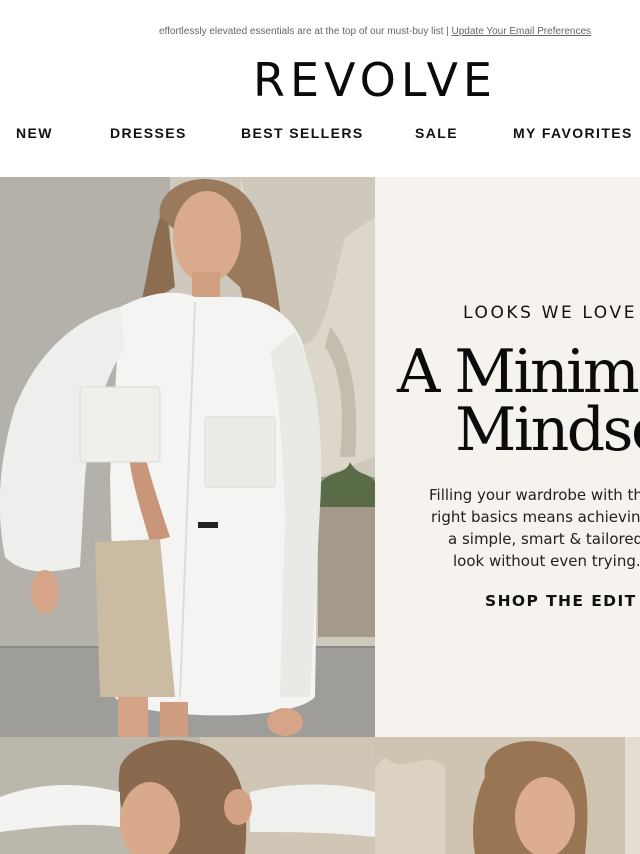 Image resolution: width=640 pixels, height=854 pixels. What do you see at coordinates (436, 133) in the screenshot?
I see `nav-item-sale: SALE` at bounding box center [436, 133].